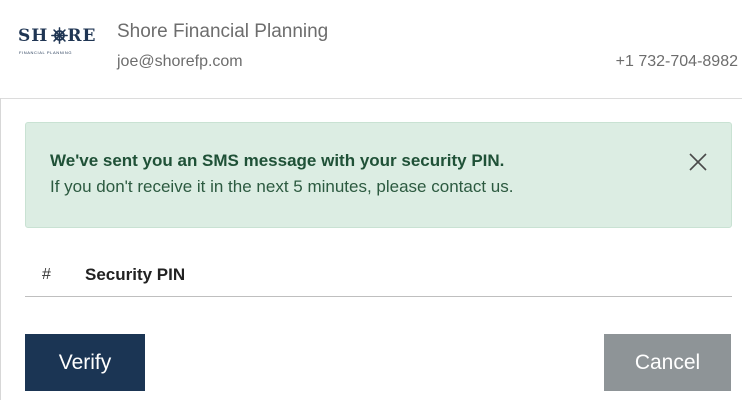  What do you see at coordinates (180, 61) in the screenshot?
I see `company-email: joe@shorefp.com` at bounding box center [180, 61].